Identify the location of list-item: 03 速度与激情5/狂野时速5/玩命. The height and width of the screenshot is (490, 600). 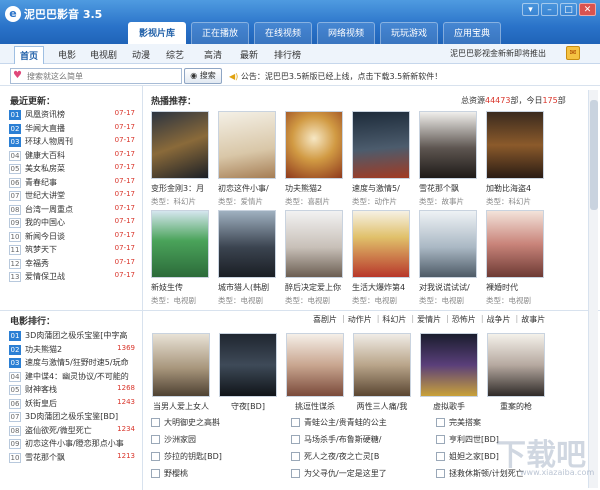
(74, 363).